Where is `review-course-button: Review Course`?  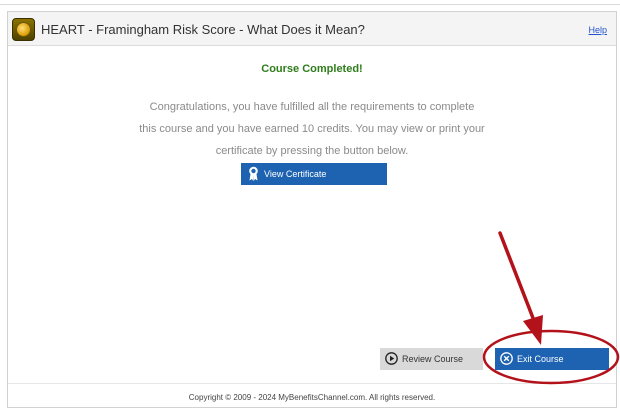
review-course-button: Review Course is located at coordinates (431, 359).